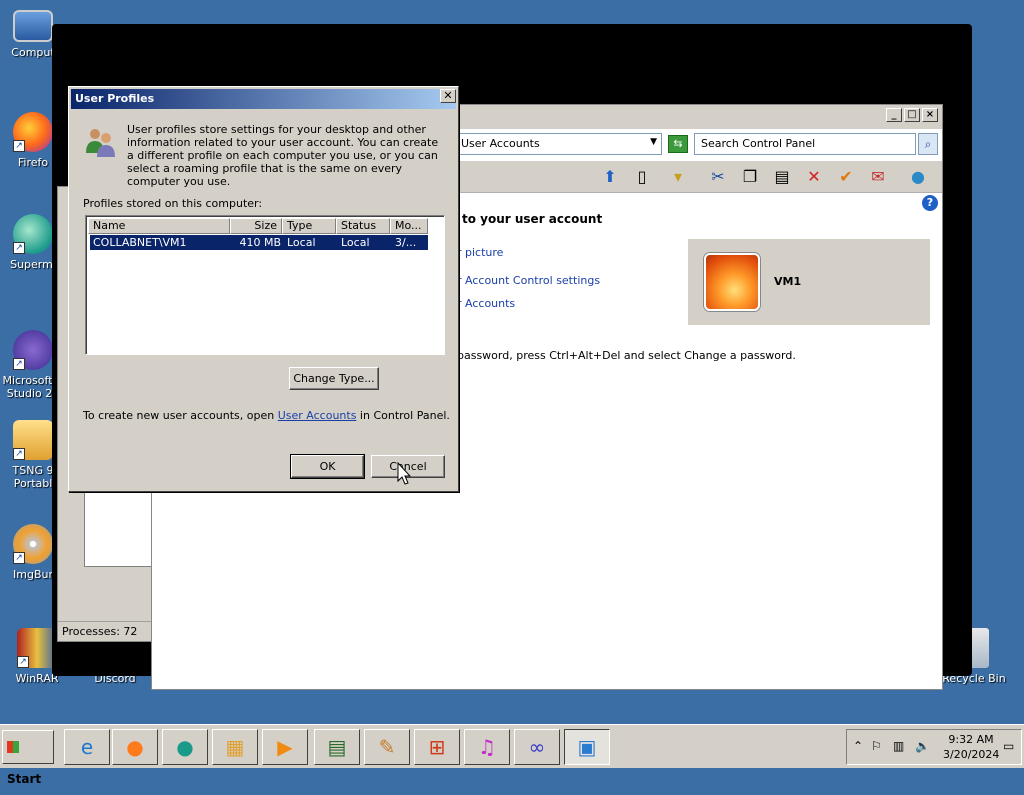 The width and height of the screenshot is (1024, 795). Describe the element at coordinates (528, 280) in the screenshot. I see `link-uac-settings: r Account Control settings` at that location.